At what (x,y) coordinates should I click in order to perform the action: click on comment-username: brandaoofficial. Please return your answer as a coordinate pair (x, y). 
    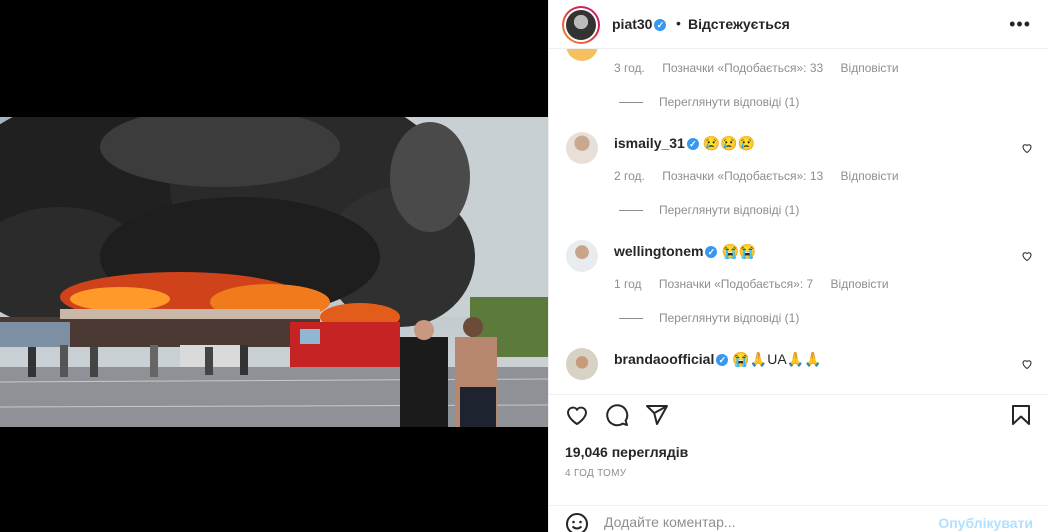
    Looking at the image, I should click on (664, 359).